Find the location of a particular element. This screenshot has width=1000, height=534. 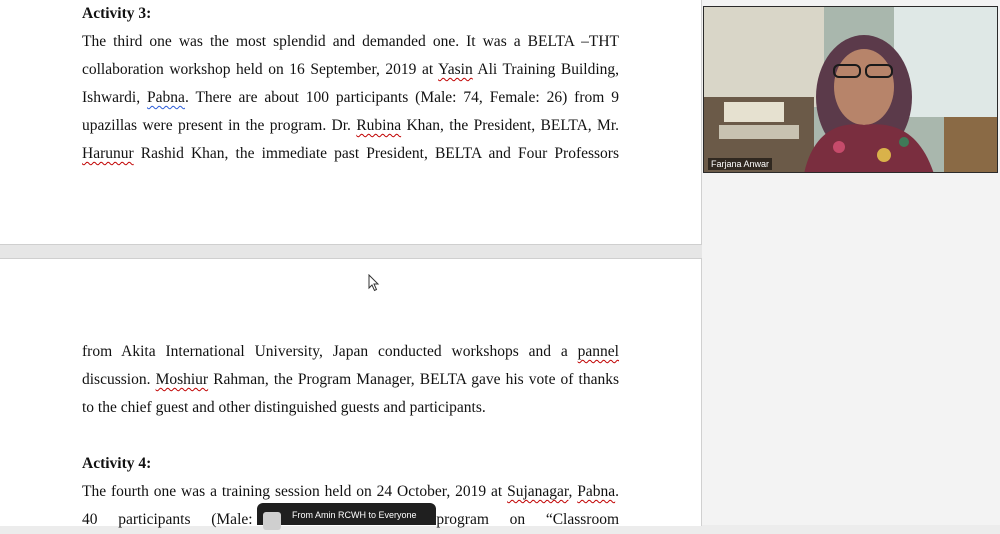

misspelled-word: Harunur is located at coordinates (108, 153).